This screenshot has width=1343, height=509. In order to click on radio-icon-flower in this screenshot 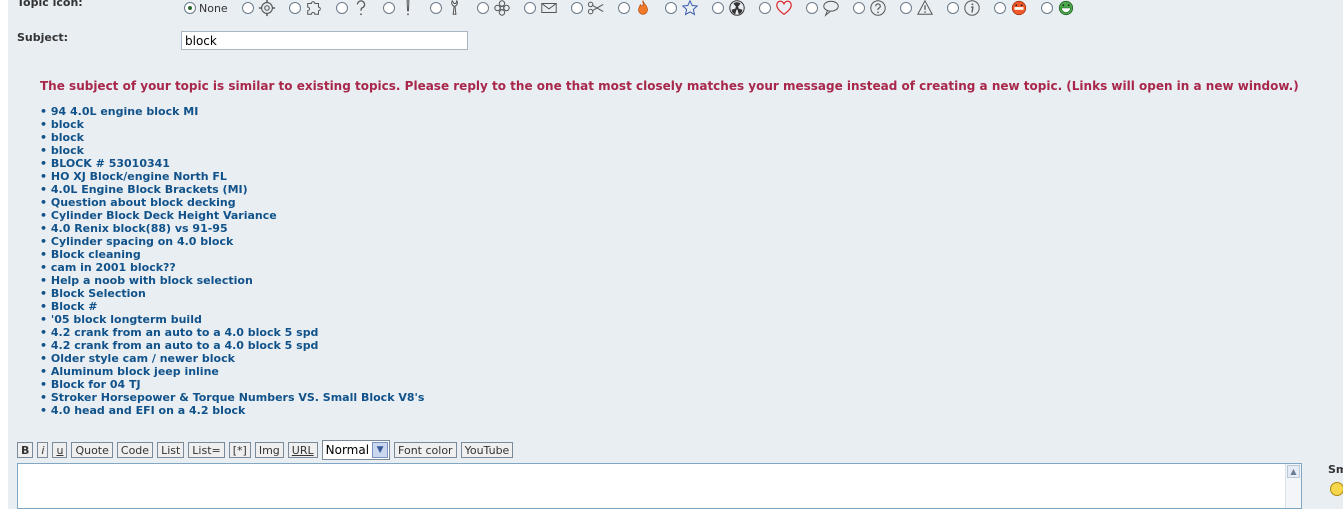, I will do `click(482, 8)`.